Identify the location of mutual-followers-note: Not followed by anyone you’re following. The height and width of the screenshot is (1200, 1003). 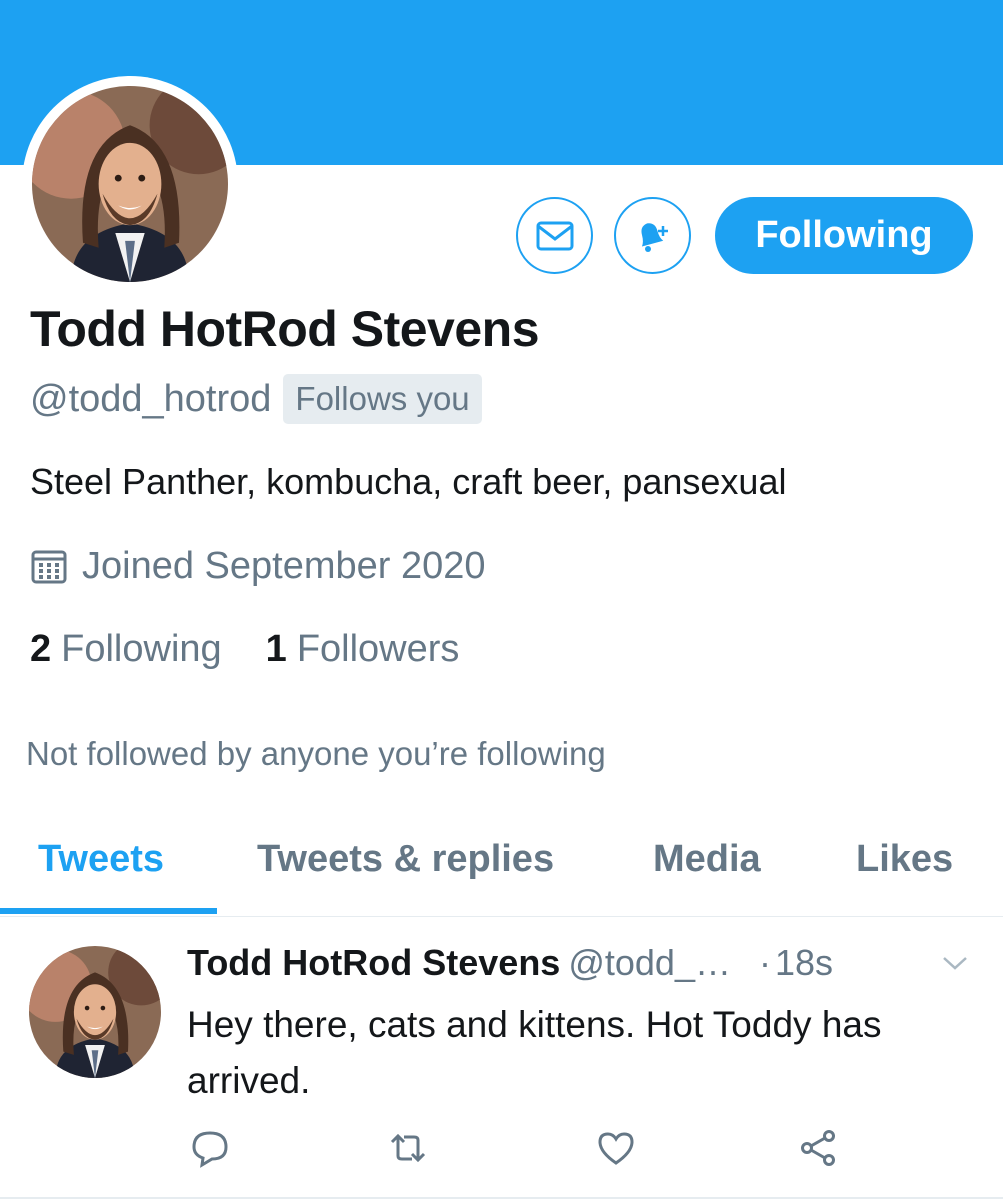
(316, 753).